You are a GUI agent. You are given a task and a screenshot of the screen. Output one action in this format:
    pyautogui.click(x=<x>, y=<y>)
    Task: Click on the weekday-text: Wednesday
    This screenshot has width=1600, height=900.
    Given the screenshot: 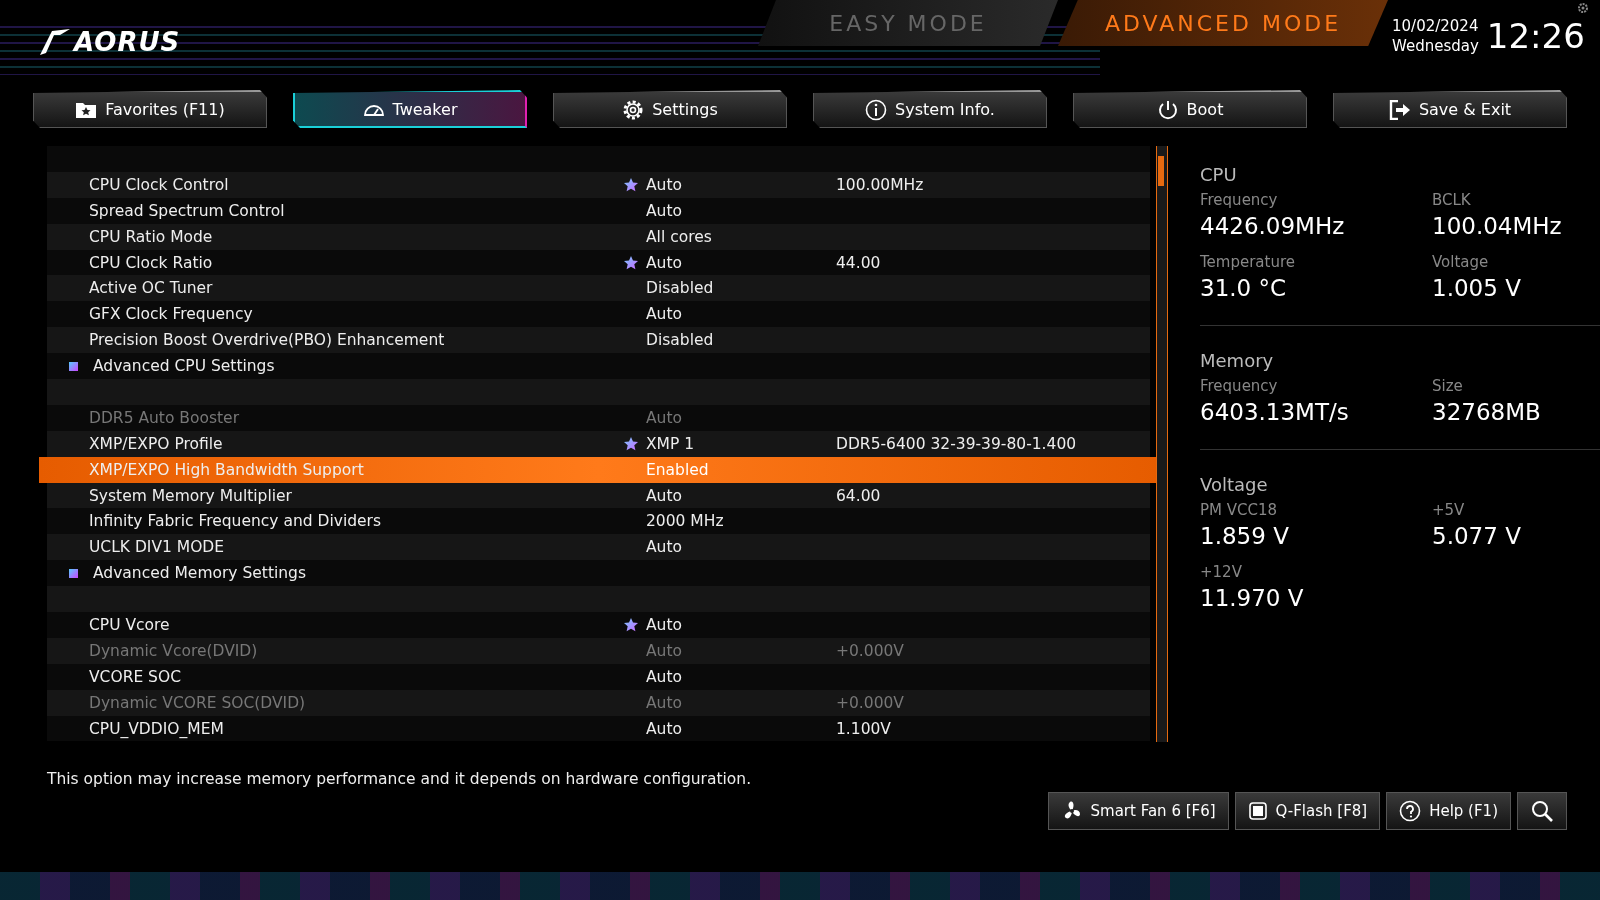 What is the action you would take?
    pyautogui.click(x=1435, y=46)
    